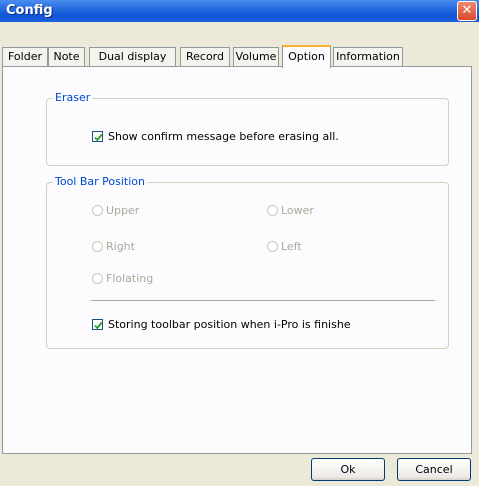  I want to click on radio-floating-button, so click(97, 278).